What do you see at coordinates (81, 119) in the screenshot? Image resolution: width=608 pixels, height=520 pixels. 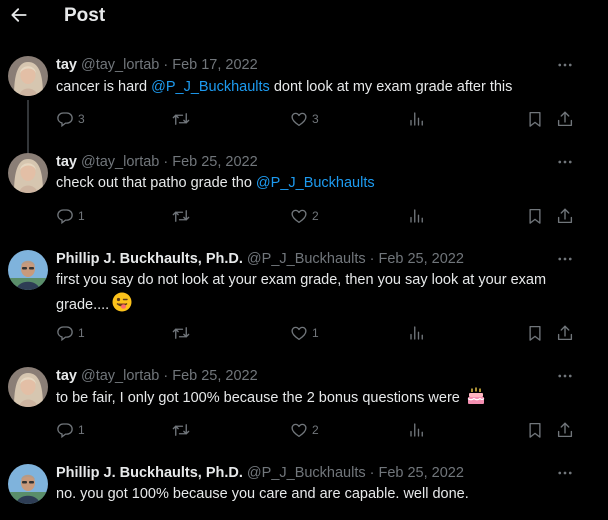 I see `reply-count: 3` at bounding box center [81, 119].